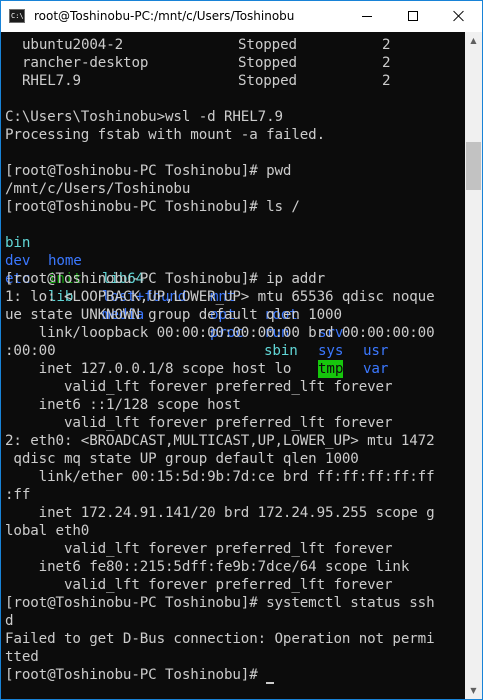 The width and height of the screenshot is (483, 700). Describe the element at coordinates (473, 690) in the screenshot. I see `scroll-down-arrow-icon: ▼` at that location.